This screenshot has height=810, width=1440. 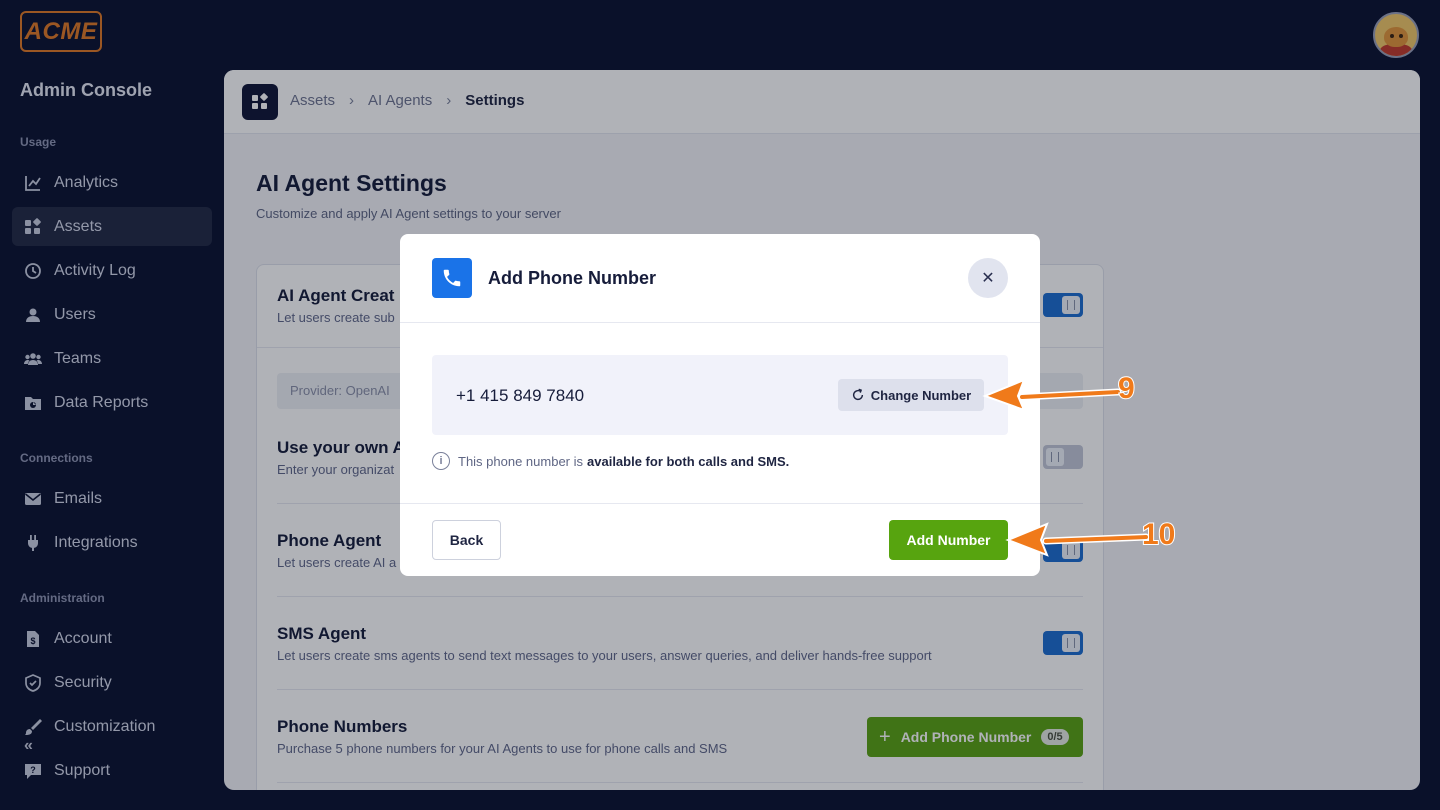 I want to click on back-button: Back, so click(x=466, y=540).